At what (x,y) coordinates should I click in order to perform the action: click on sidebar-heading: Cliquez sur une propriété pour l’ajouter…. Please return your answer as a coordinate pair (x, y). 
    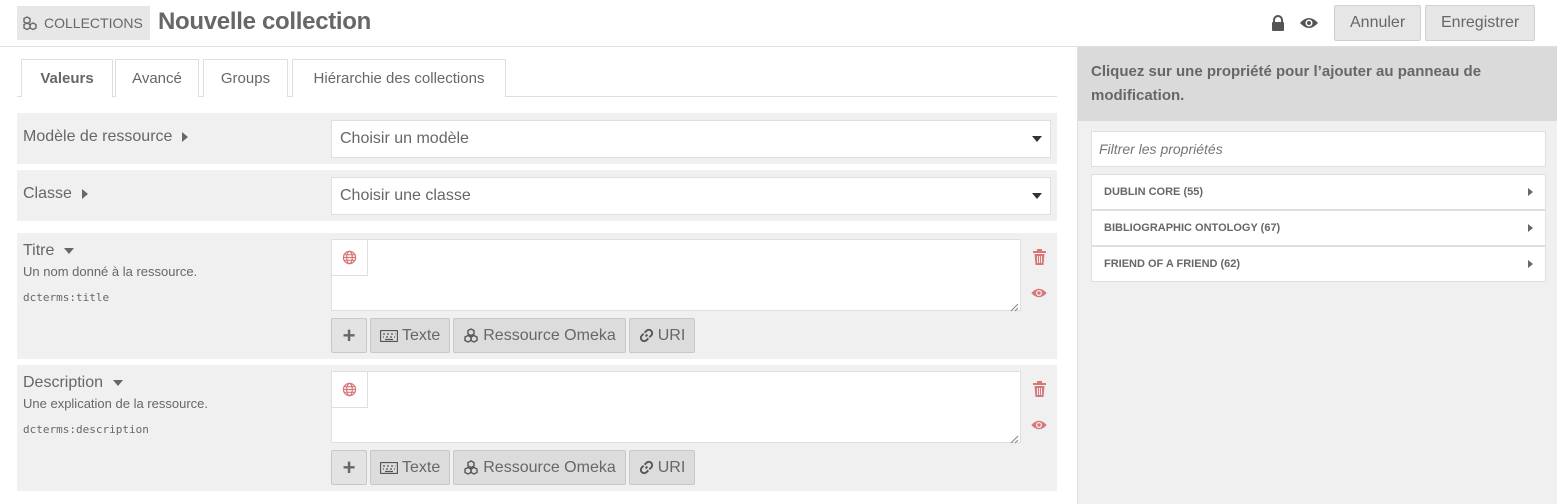
    Looking at the image, I should click on (1317, 84).